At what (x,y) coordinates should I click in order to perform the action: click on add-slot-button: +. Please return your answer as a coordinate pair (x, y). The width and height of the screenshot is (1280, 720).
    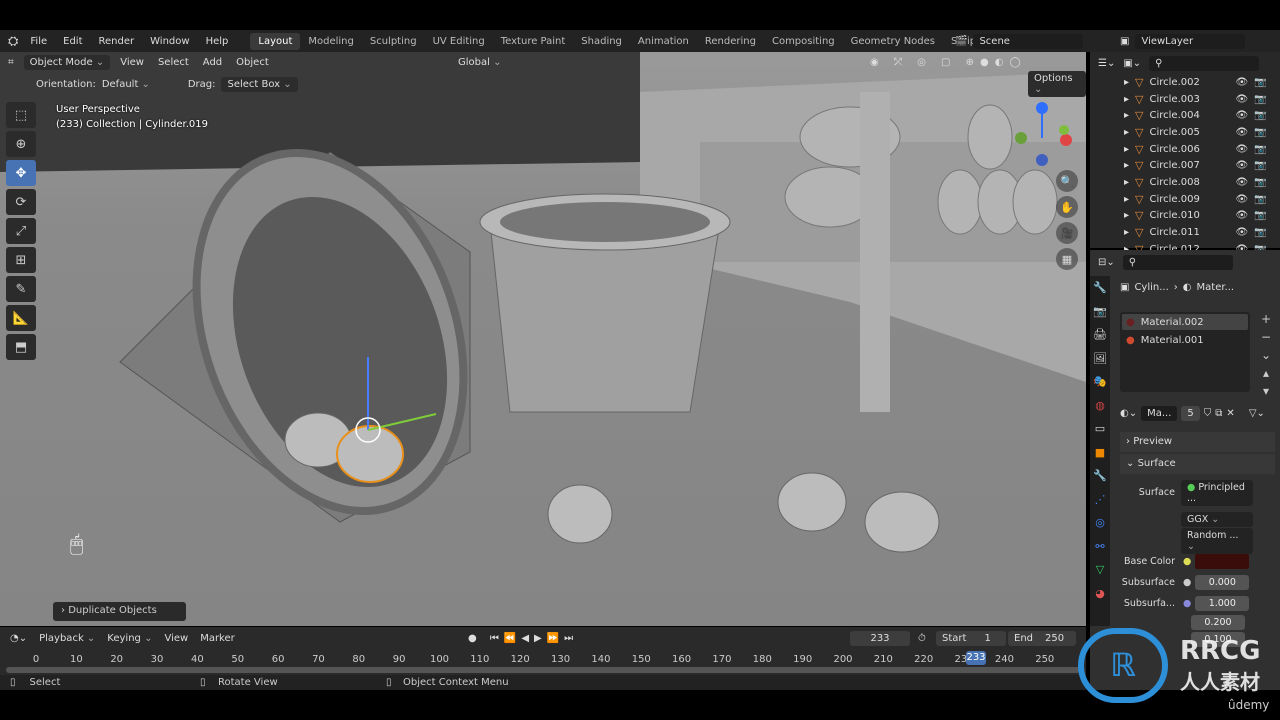
    Looking at the image, I should click on (1266, 319).